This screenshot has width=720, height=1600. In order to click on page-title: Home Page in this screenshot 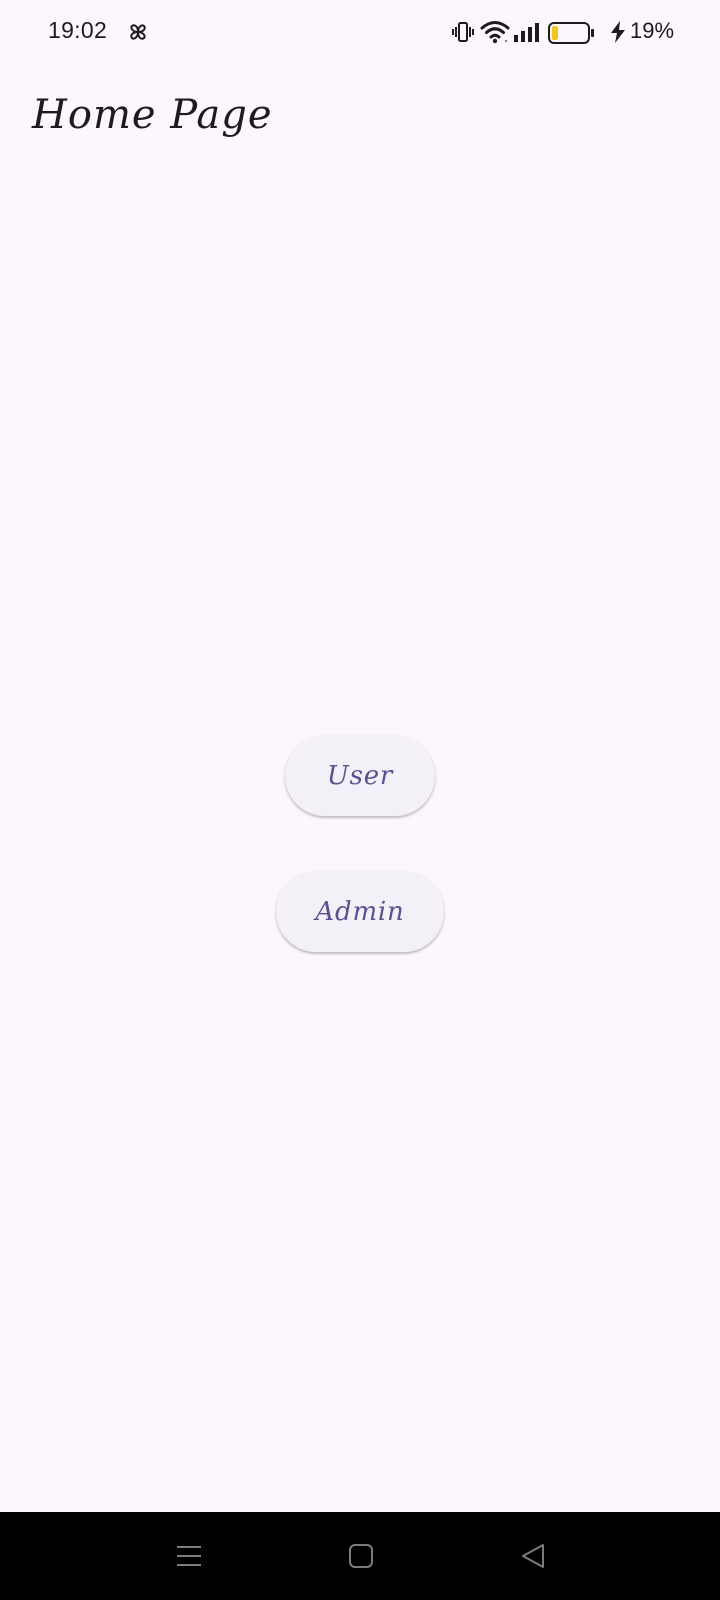, I will do `click(152, 115)`.